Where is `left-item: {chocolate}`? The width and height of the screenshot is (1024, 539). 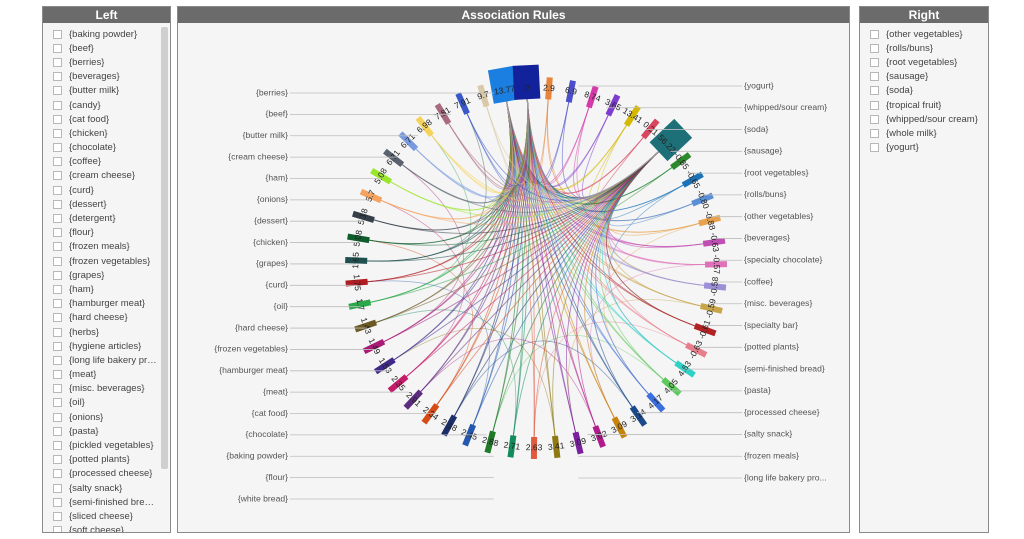 left-item: {chocolate} is located at coordinates (105, 148).